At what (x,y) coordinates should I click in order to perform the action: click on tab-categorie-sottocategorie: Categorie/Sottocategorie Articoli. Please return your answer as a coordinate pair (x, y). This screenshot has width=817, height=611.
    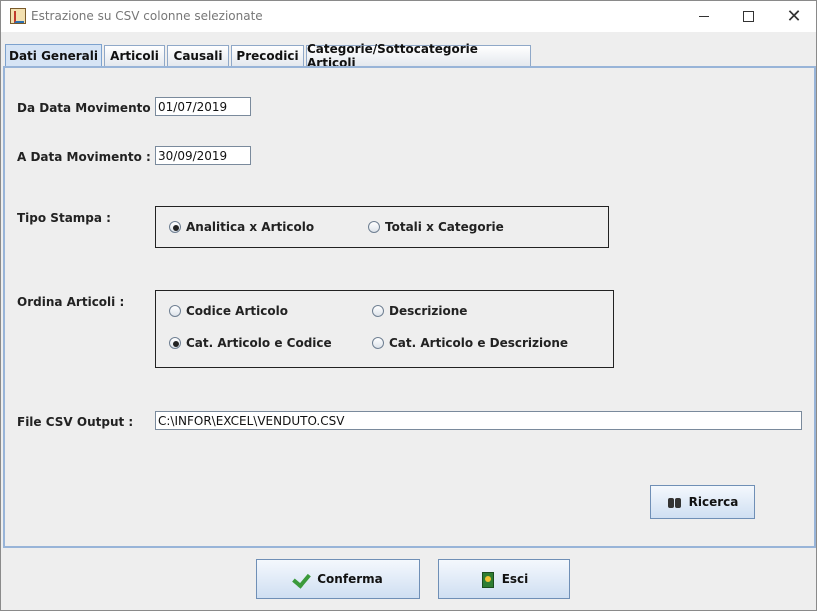
    Looking at the image, I should click on (418, 56).